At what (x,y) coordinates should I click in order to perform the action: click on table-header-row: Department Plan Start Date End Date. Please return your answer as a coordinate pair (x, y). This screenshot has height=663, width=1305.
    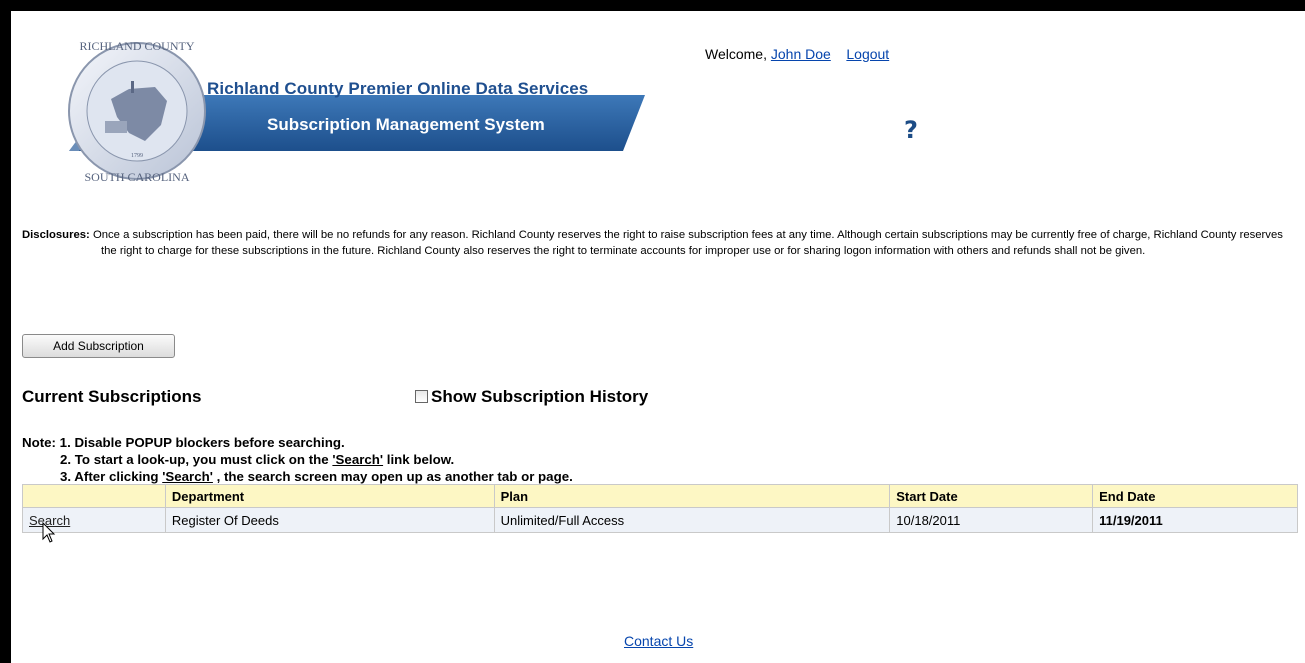
    Looking at the image, I should click on (660, 496).